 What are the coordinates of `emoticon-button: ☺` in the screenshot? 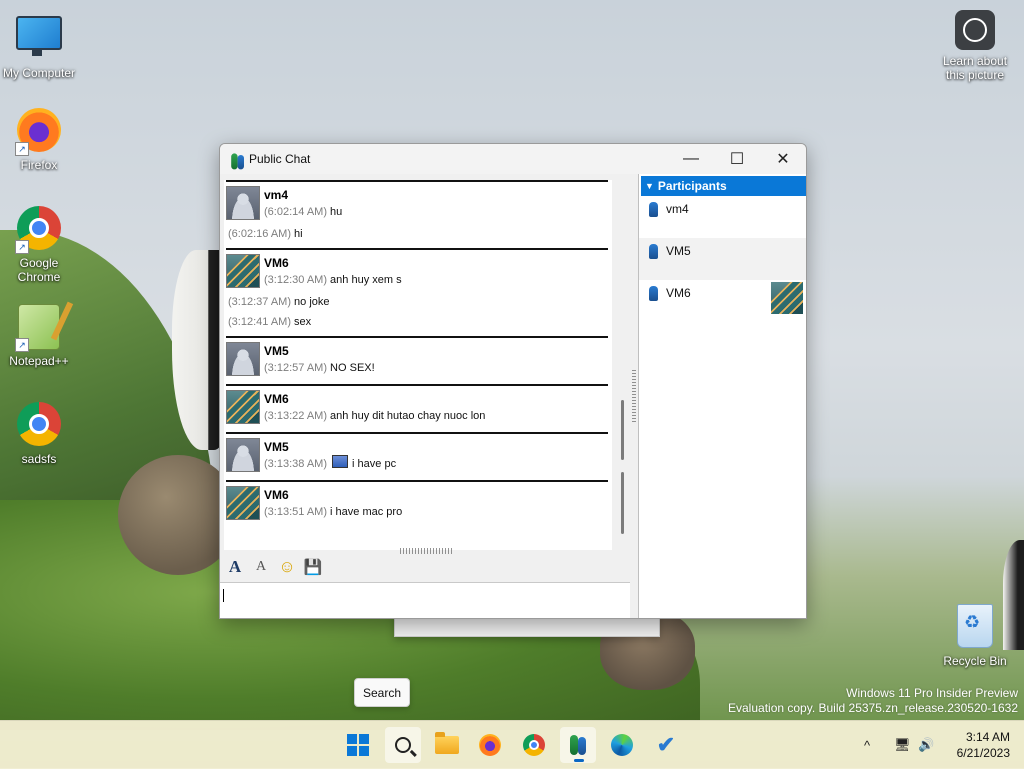 It's located at (287, 567).